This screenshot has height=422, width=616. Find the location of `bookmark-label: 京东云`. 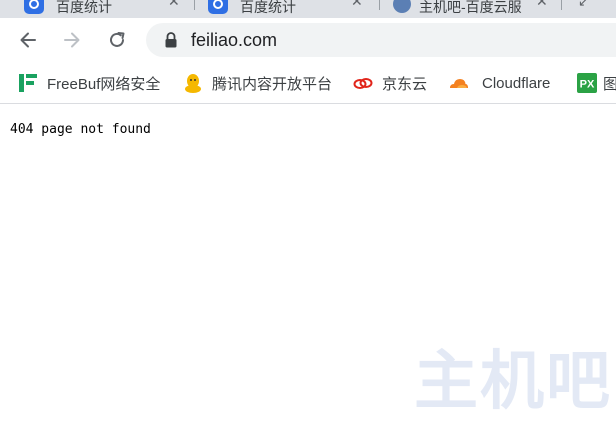

bookmark-label: 京东云 is located at coordinates (405, 84).